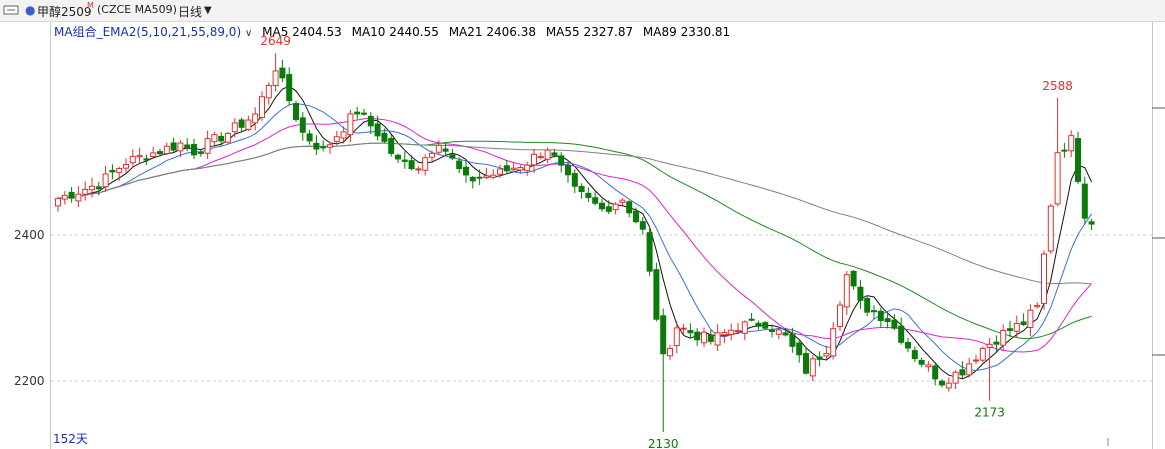 The width and height of the screenshot is (1165, 449). What do you see at coordinates (275, 41) in the screenshot?
I see `extreme-price-label: 2649` at bounding box center [275, 41].